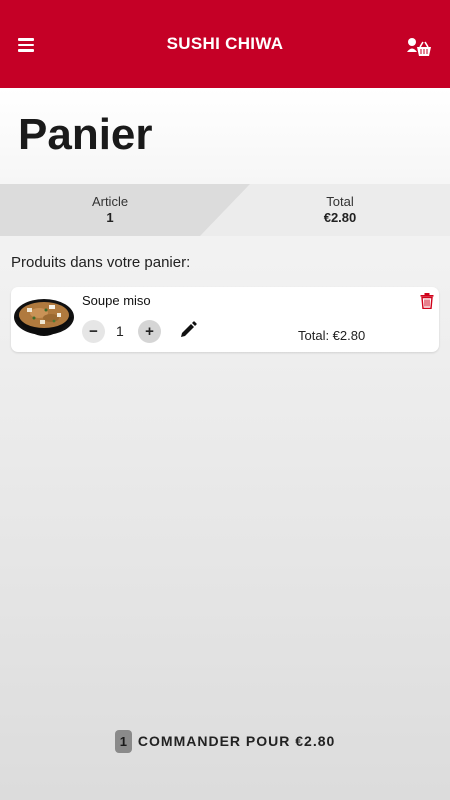 The image size is (450, 800). I want to click on trash-delete-icon, so click(427, 301).